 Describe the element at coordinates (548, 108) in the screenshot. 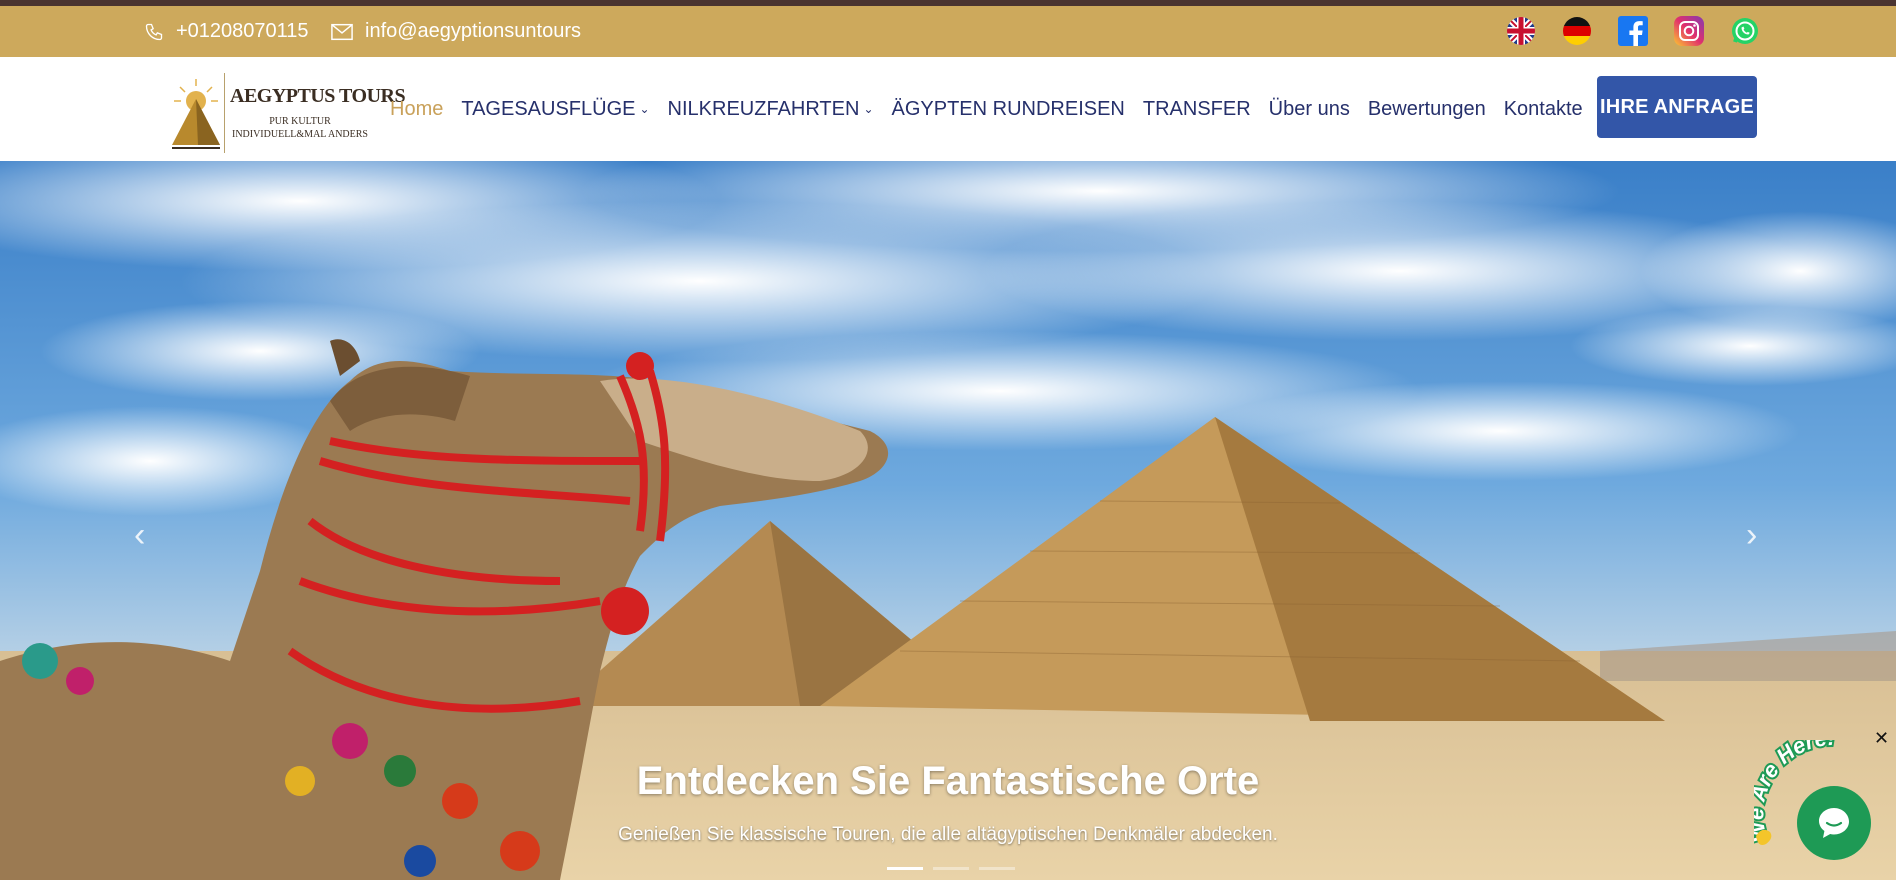

I see `nav-tagesausfluege-label: TAGESAUSFLÜGE` at that location.